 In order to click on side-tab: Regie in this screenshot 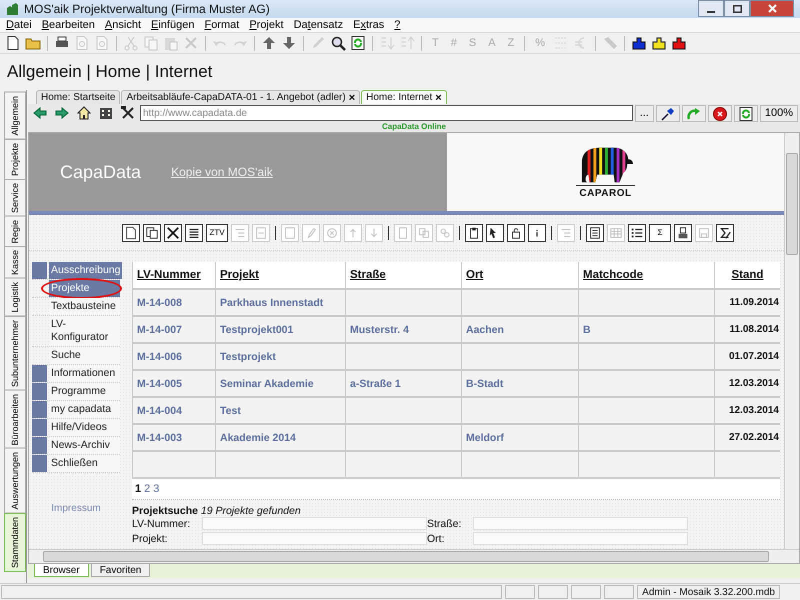, I will do `click(15, 232)`.